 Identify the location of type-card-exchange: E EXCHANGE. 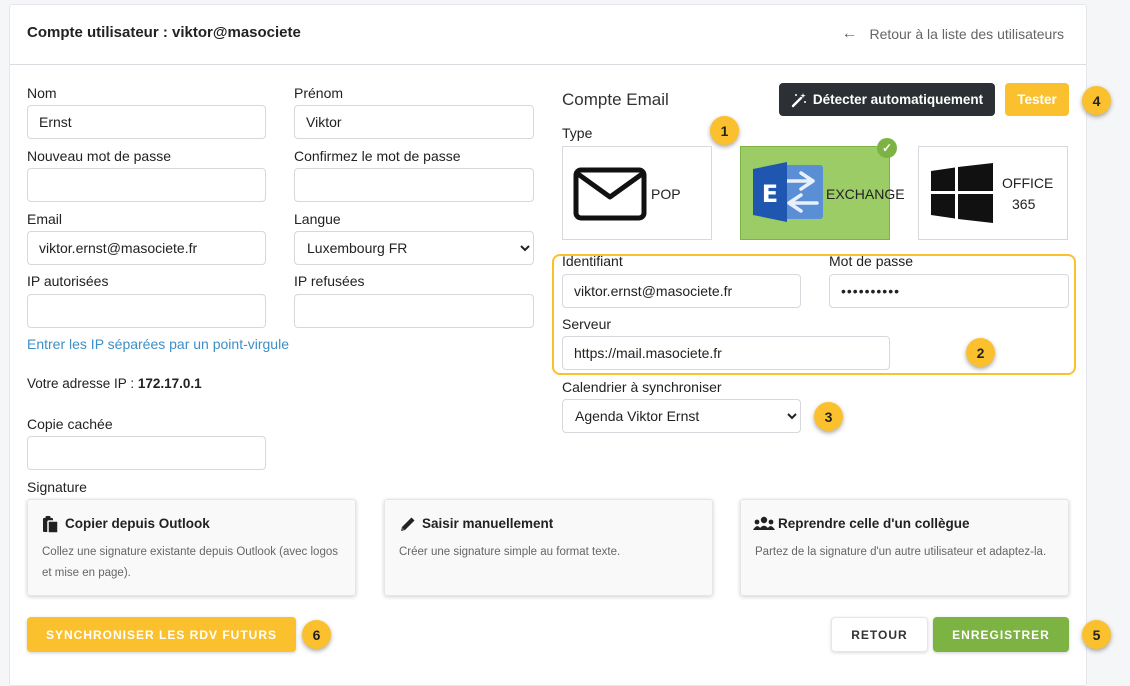
(822, 193).